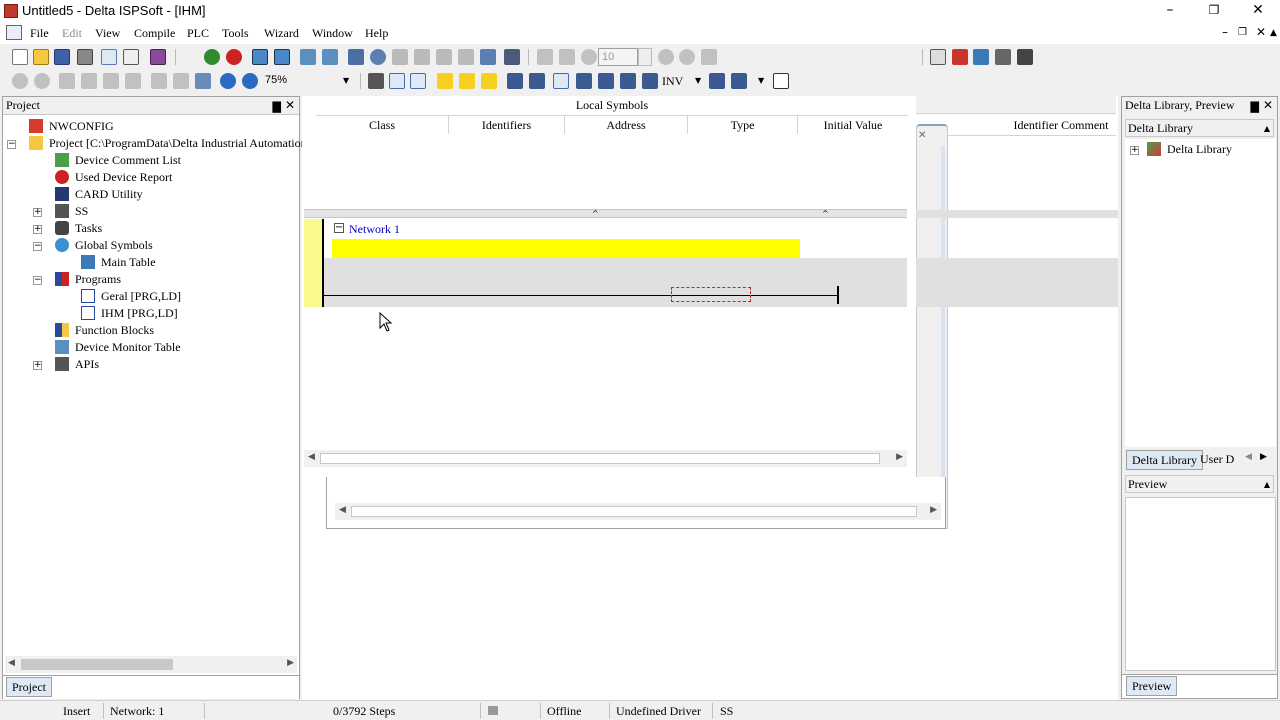 This screenshot has width=1280, height=720. What do you see at coordinates (589, 57) in the screenshot?
I see `scan-icon` at bounding box center [589, 57].